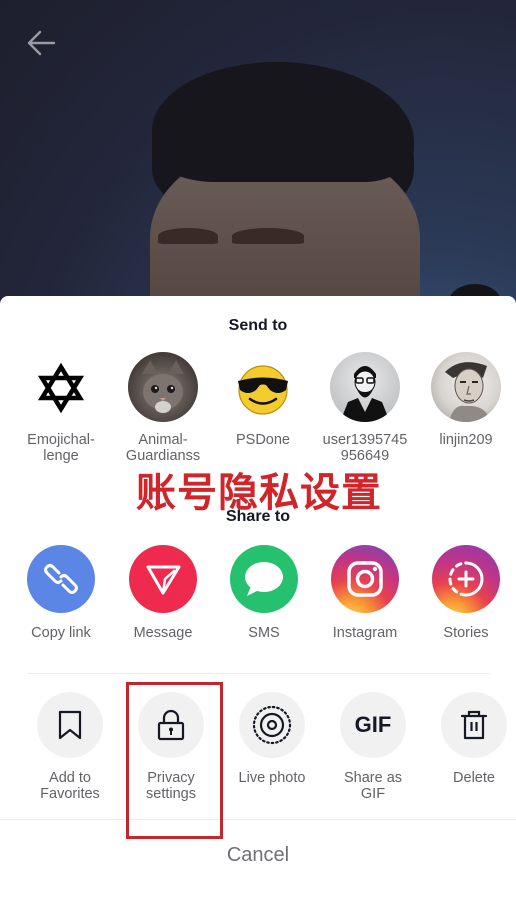  What do you see at coordinates (264, 579) in the screenshot?
I see `chat-bubble-icon` at bounding box center [264, 579].